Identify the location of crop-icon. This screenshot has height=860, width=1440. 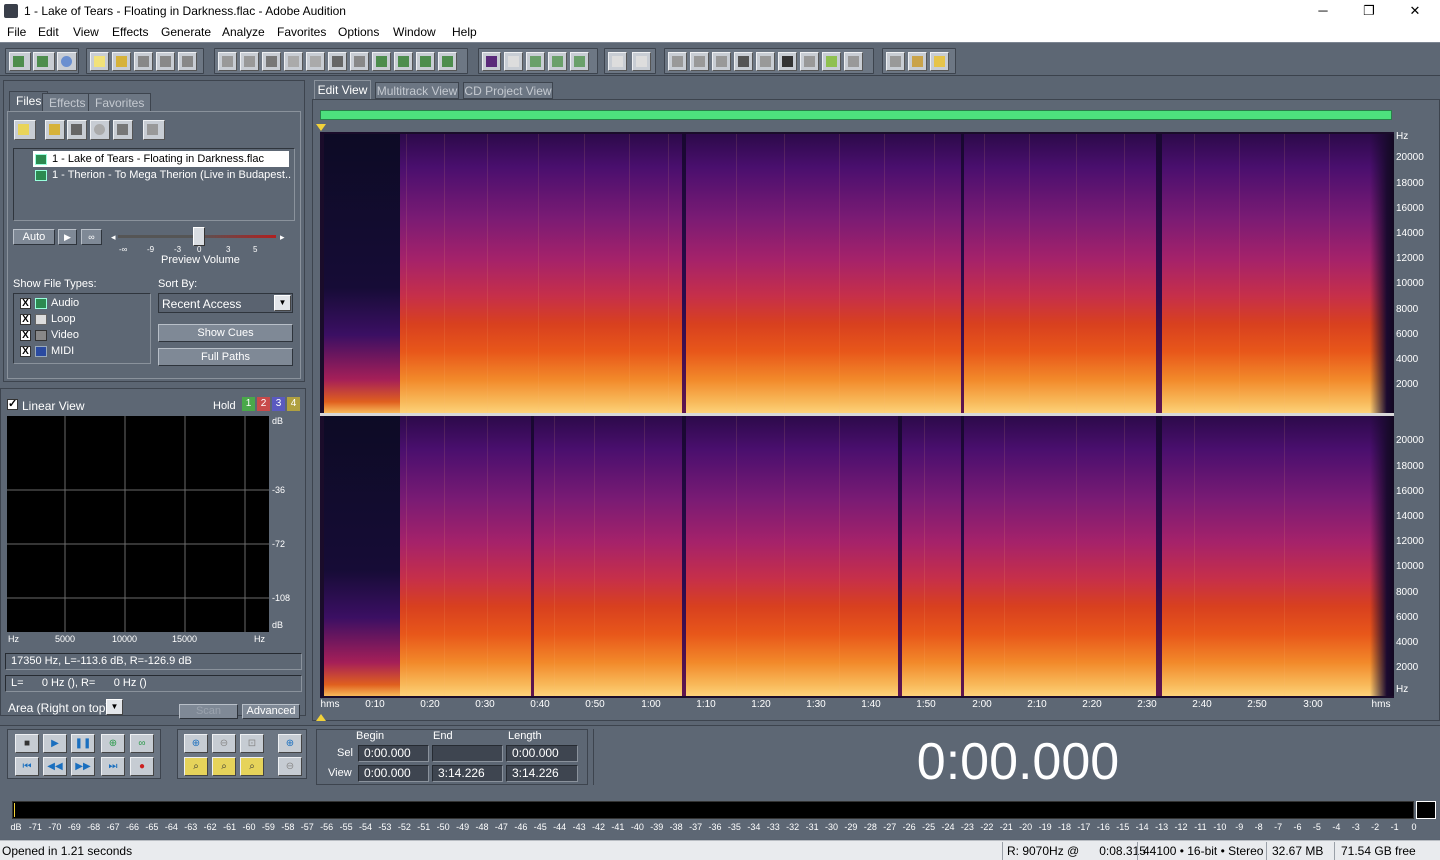
(381, 61).